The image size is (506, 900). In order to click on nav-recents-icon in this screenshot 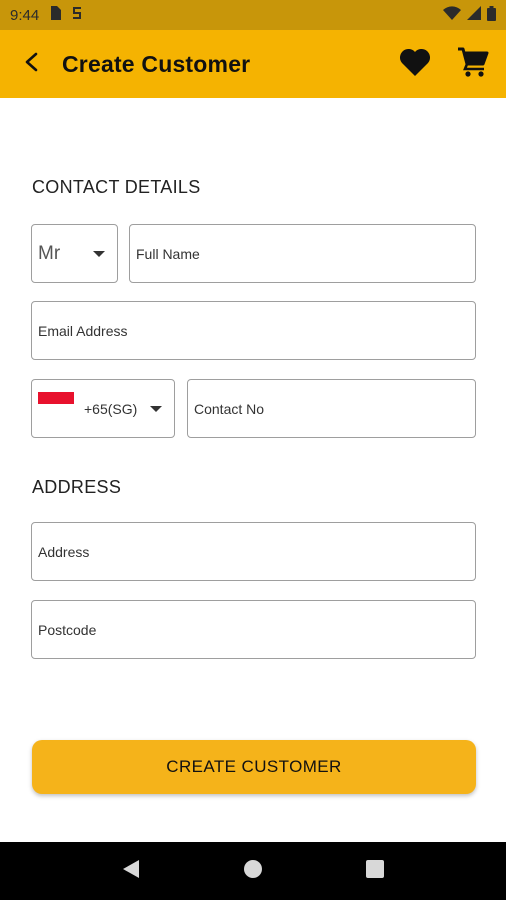, I will do `click(375, 871)`.